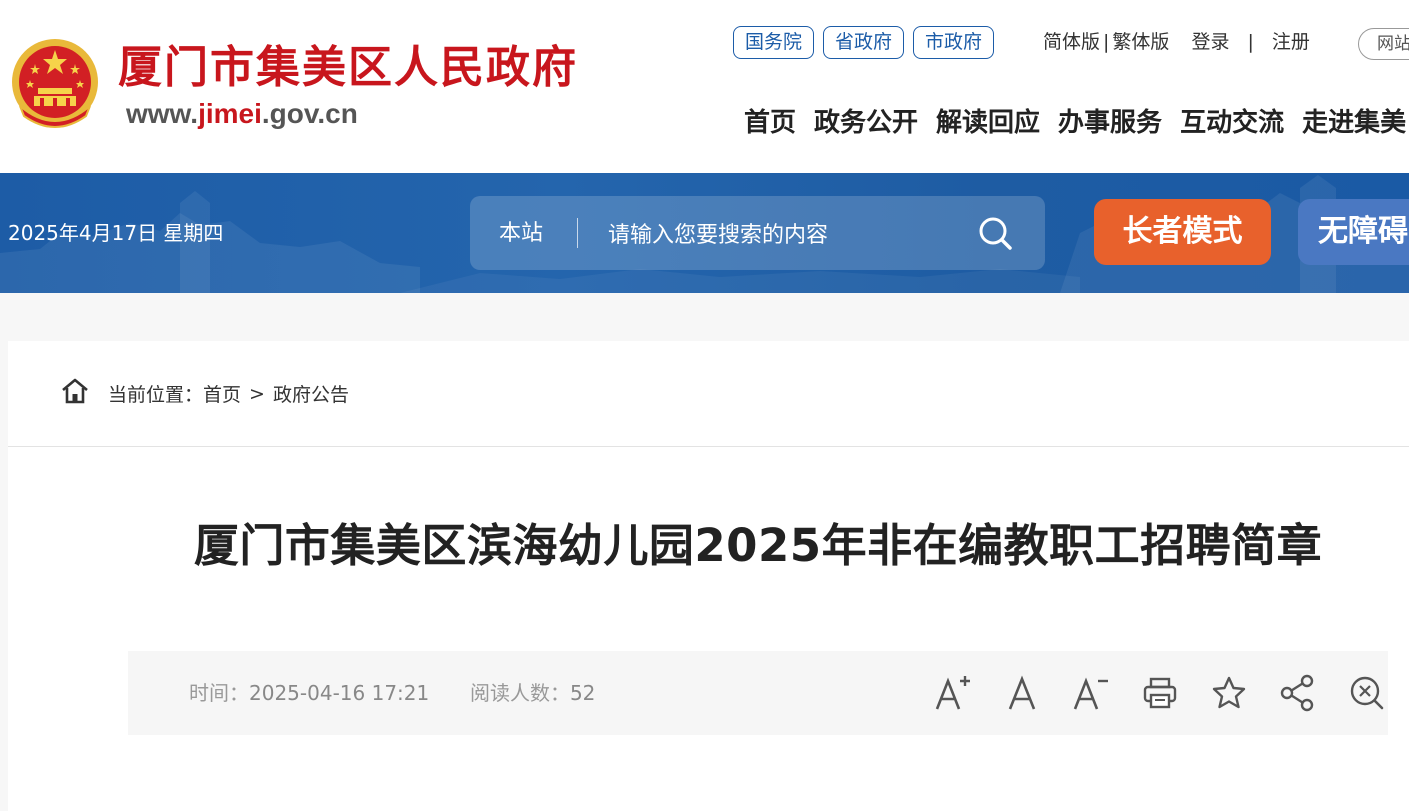  Describe the element at coordinates (758, 693) in the screenshot. I see `article-meta-bar: 时间：2025-04-16 17:21 阅读人数：52` at that location.